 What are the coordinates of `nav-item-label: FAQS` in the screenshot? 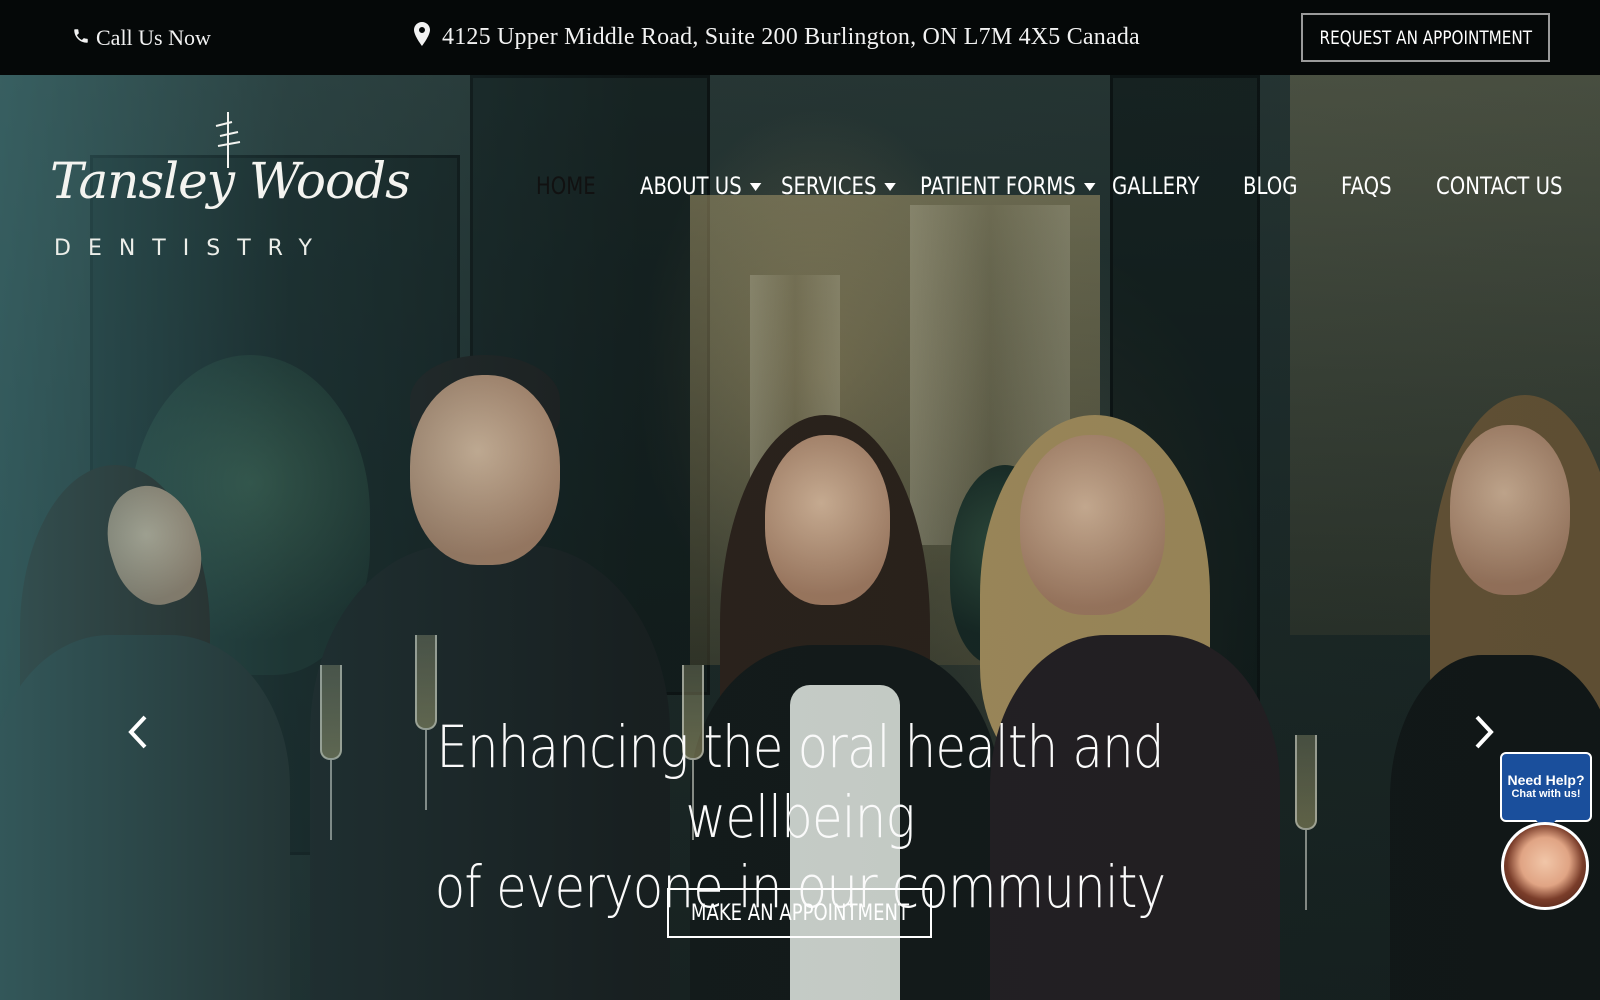 It's located at (1366, 186).